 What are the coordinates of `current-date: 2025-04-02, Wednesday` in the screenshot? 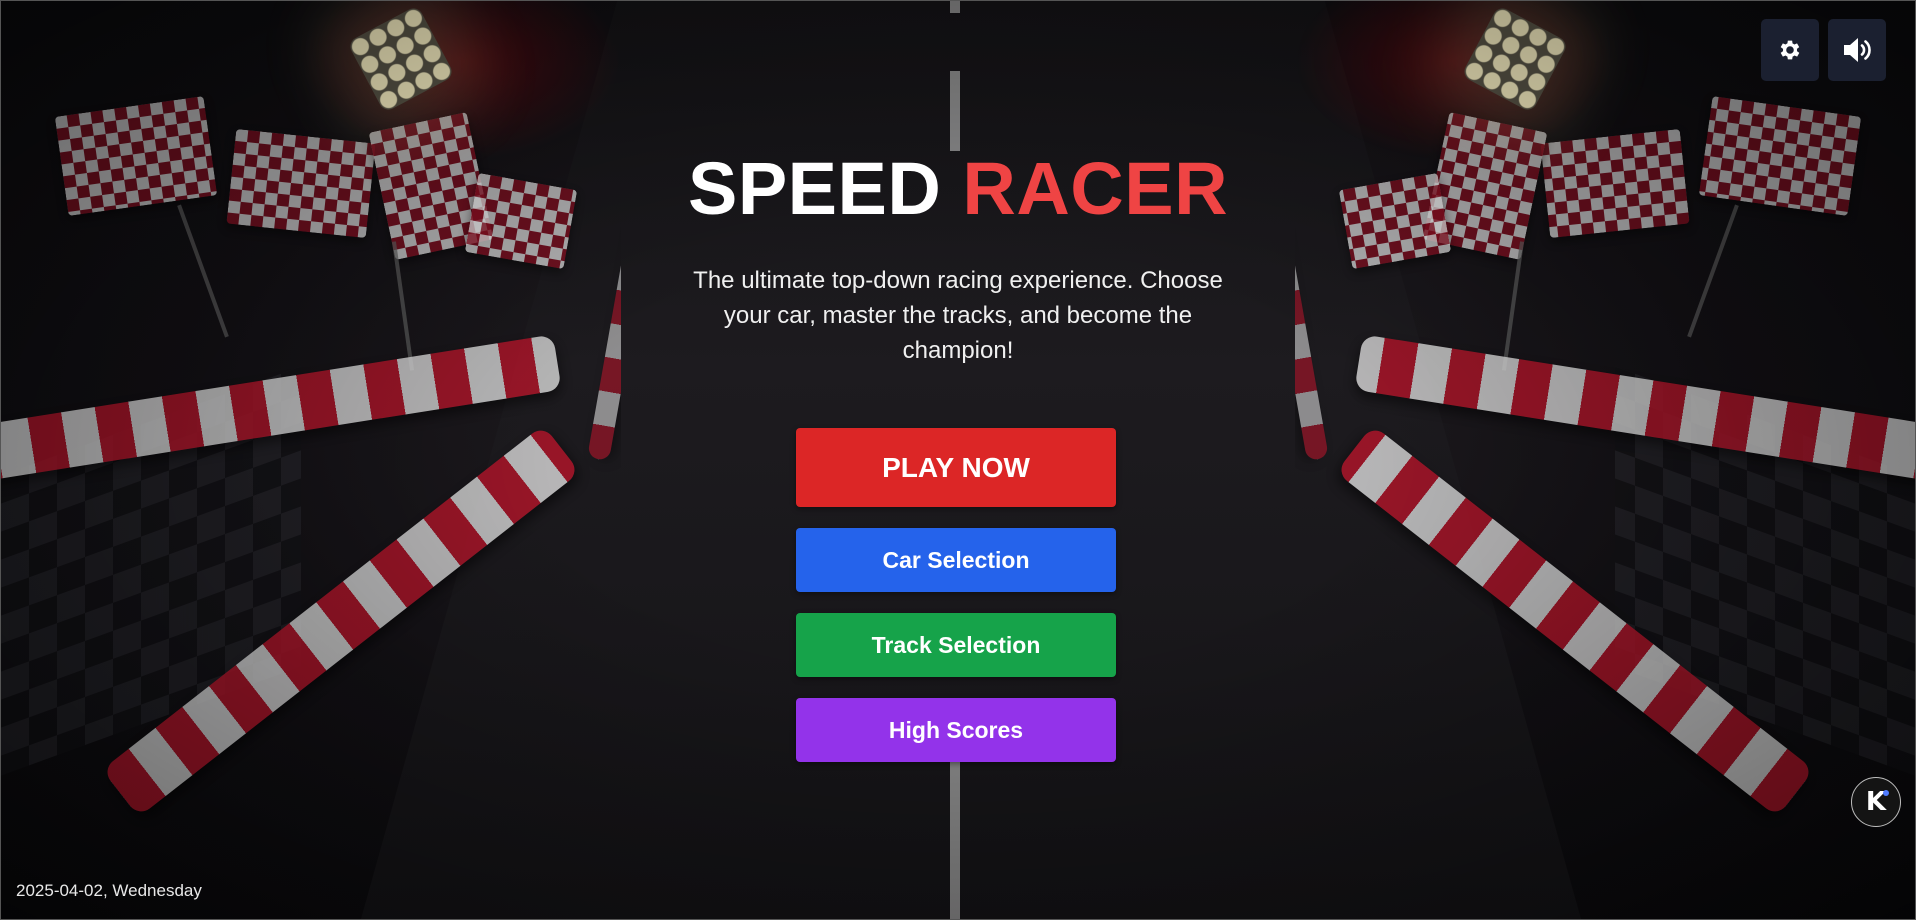 It's located at (109, 890).